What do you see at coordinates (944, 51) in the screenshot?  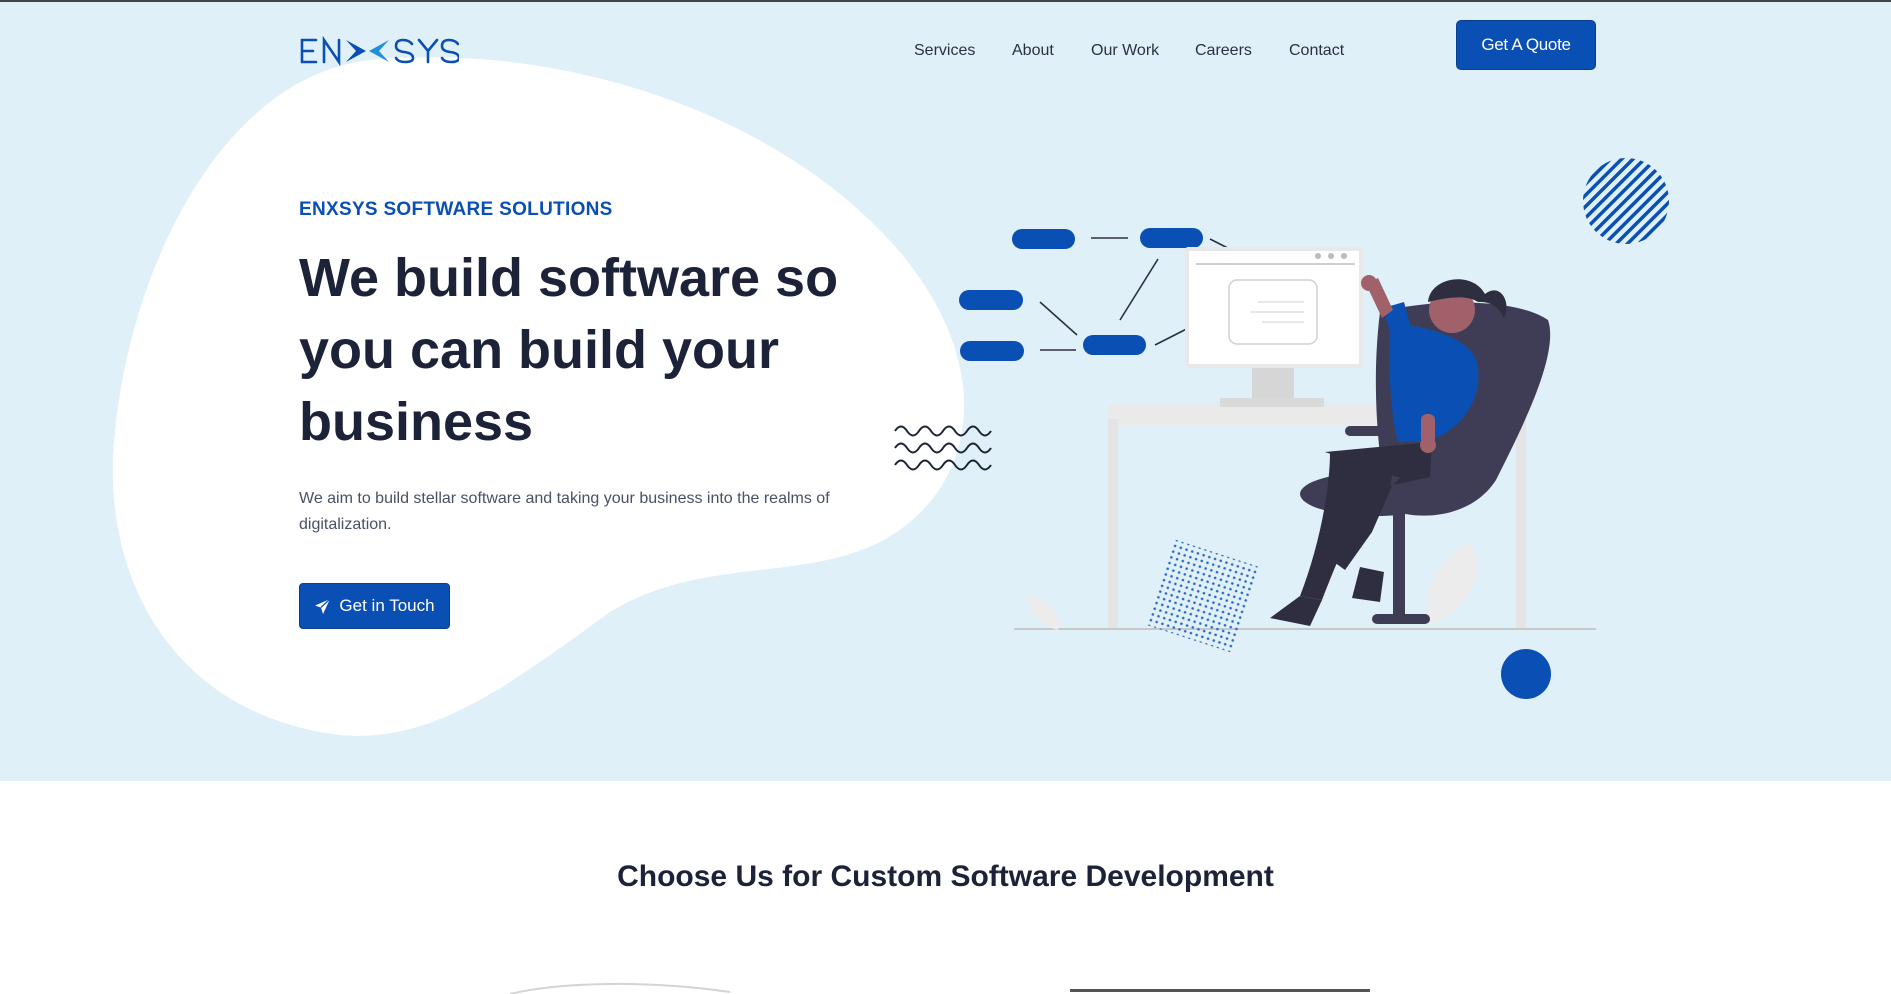 I see `nav-services: Services` at bounding box center [944, 51].